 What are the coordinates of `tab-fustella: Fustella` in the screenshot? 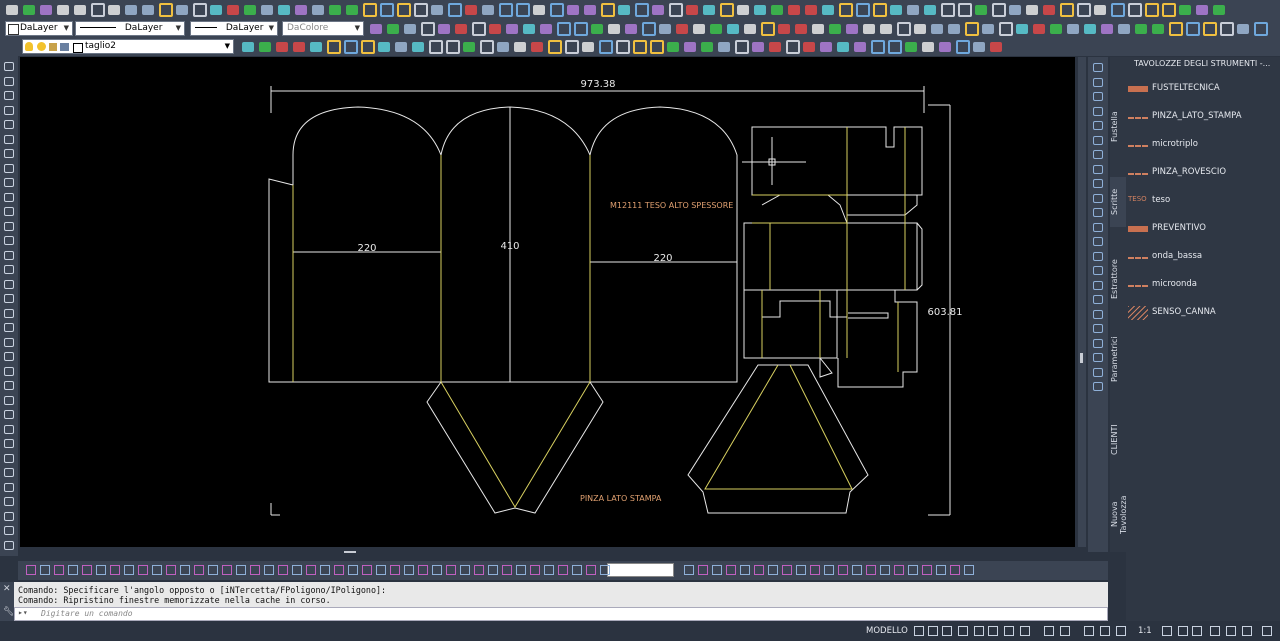 It's located at (1118, 127).